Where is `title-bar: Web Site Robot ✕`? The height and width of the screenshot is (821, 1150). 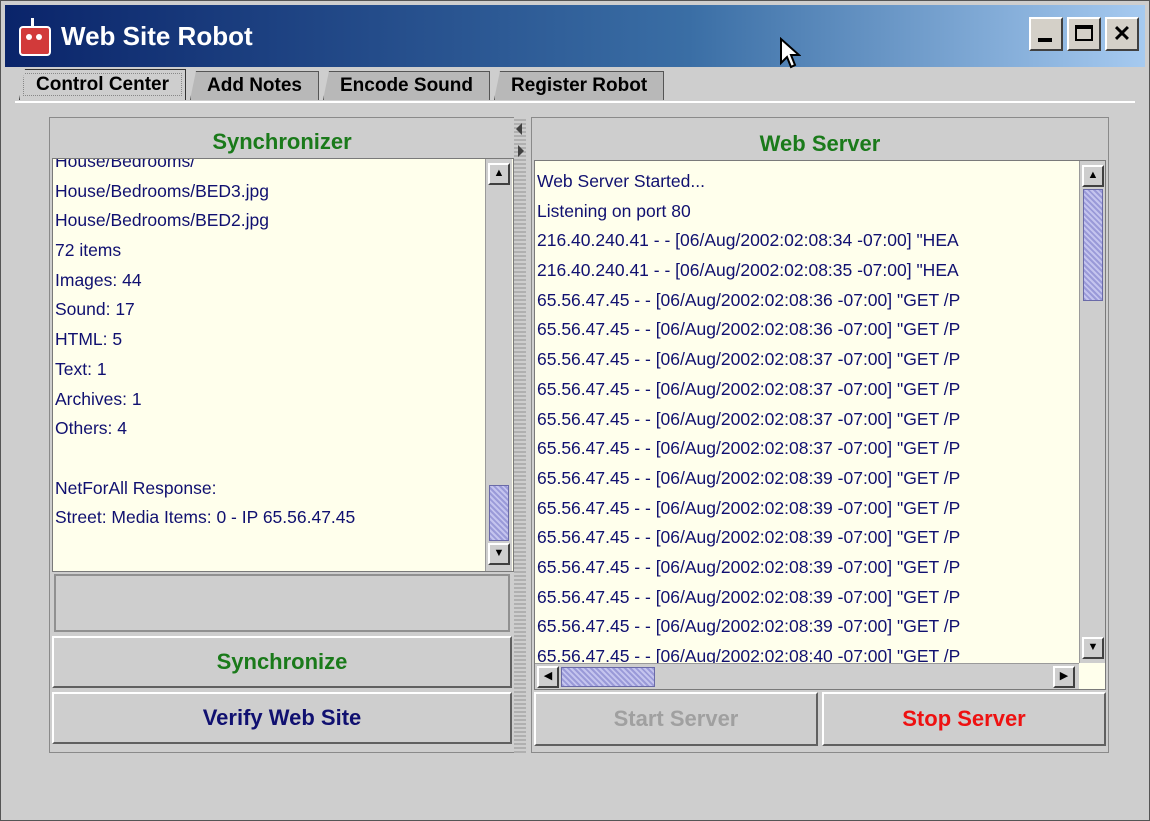 title-bar: Web Site Robot ✕ is located at coordinates (575, 36).